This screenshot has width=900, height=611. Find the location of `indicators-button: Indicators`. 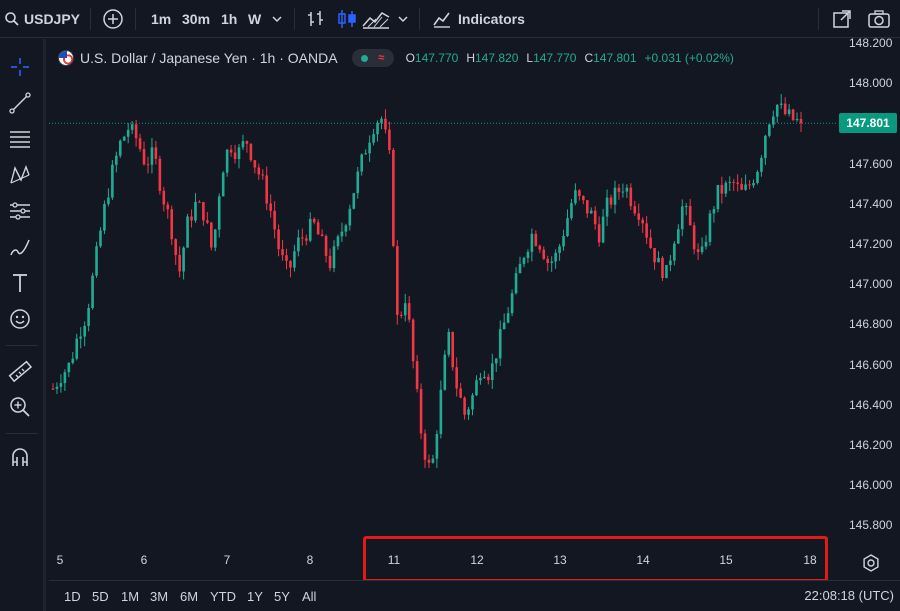

indicators-button: Indicators is located at coordinates (478, 19).